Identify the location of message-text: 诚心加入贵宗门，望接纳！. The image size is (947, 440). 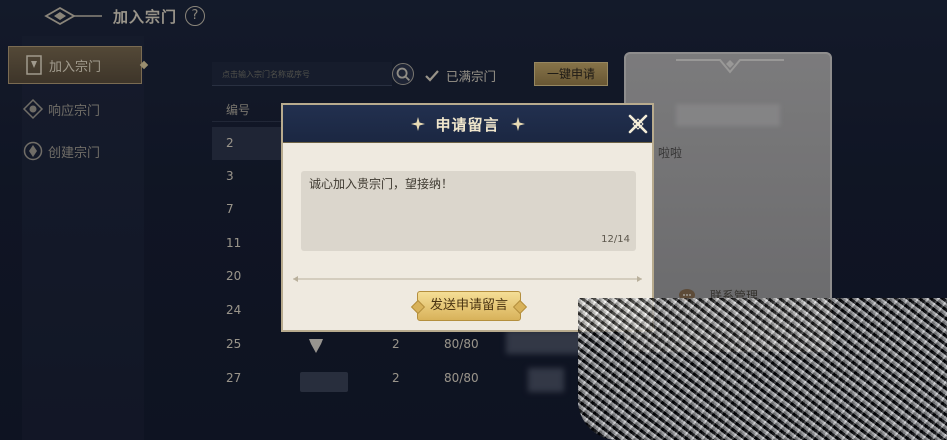
(381, 184).